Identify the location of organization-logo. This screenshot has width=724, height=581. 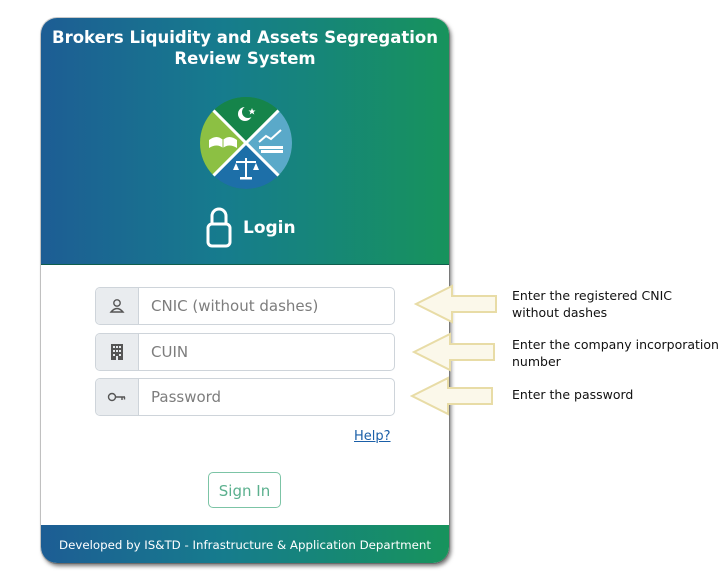
(246, 143).